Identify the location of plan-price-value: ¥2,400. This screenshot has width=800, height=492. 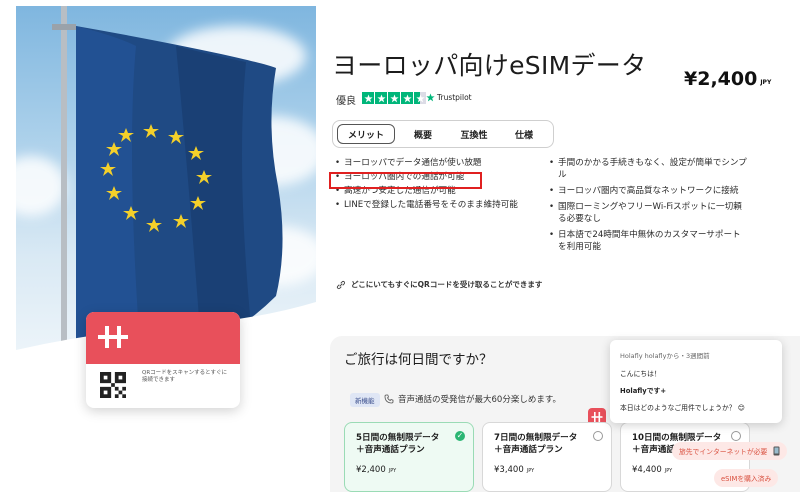
(371, 470).